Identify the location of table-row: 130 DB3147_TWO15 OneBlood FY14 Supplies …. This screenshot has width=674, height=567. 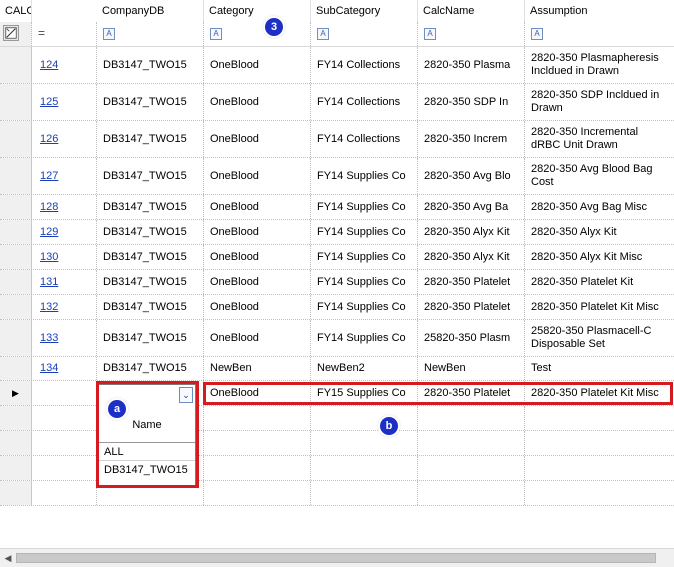
(337, 257).